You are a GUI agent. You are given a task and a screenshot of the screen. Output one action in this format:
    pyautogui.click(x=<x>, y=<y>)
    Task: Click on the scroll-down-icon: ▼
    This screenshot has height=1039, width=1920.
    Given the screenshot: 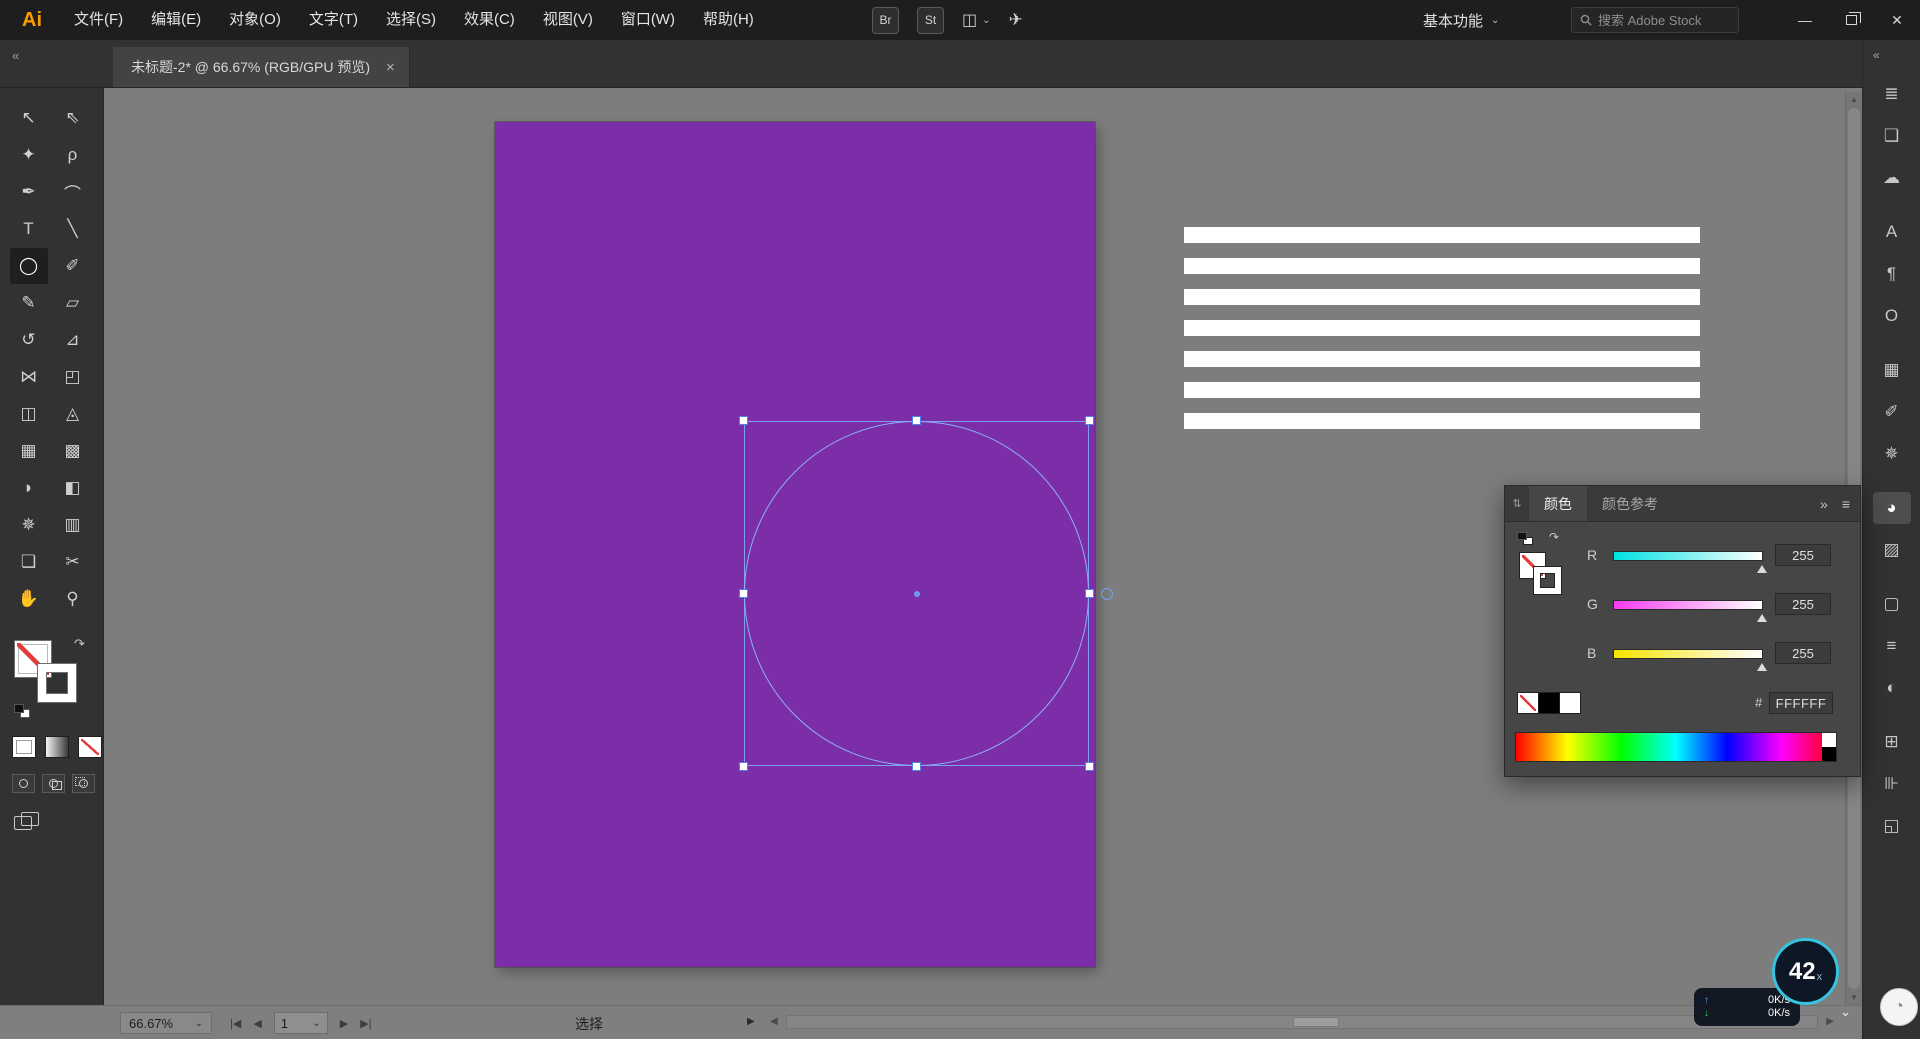 What is the action you would take?
    pyautogui.click(x=1854, y=997)
    